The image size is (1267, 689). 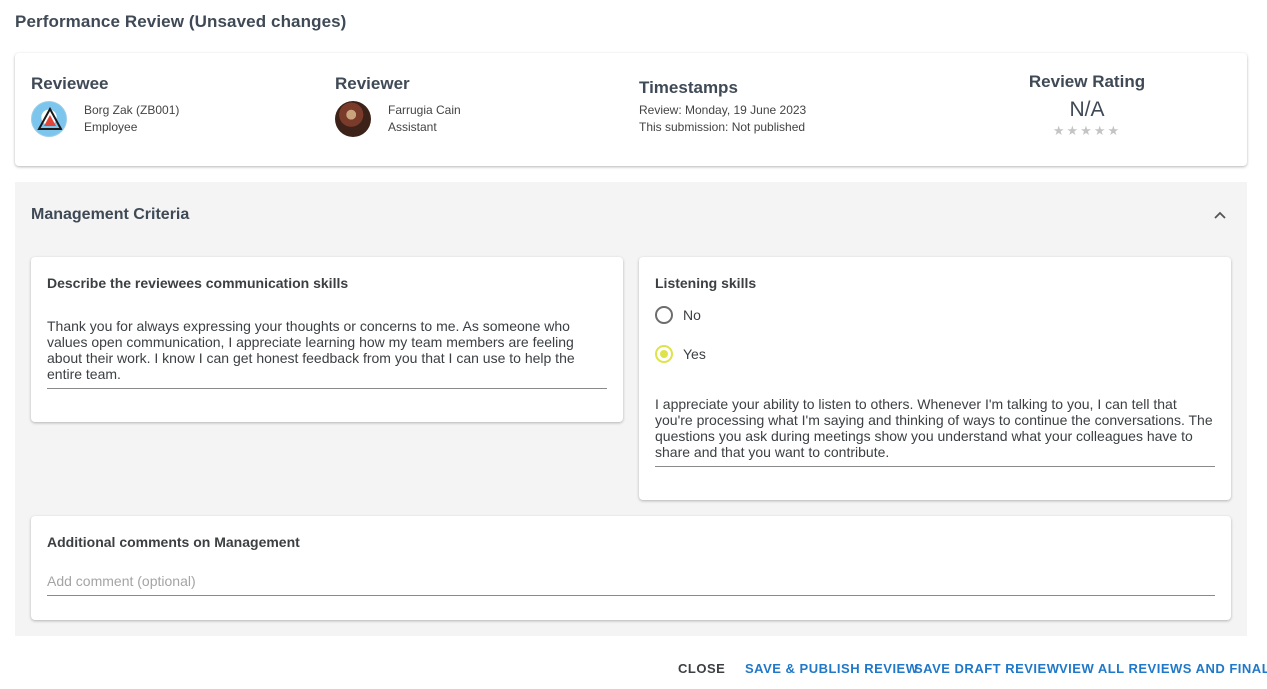 What do you see at coordinates (181, 21) in the screenshot?
I see `page-title: Performance Review (Unsaved changes)` at bounding box center [181, 21].